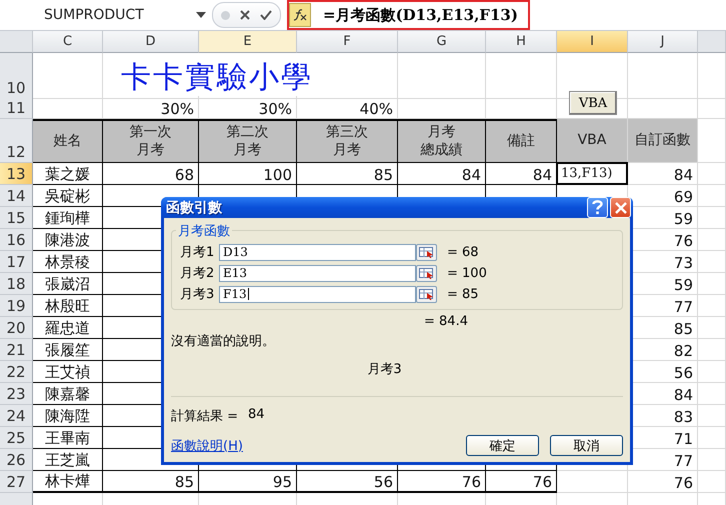  Describe the element at coordinates (247, 133) in the screenshot. I see `header-text: 第二次` at that location.